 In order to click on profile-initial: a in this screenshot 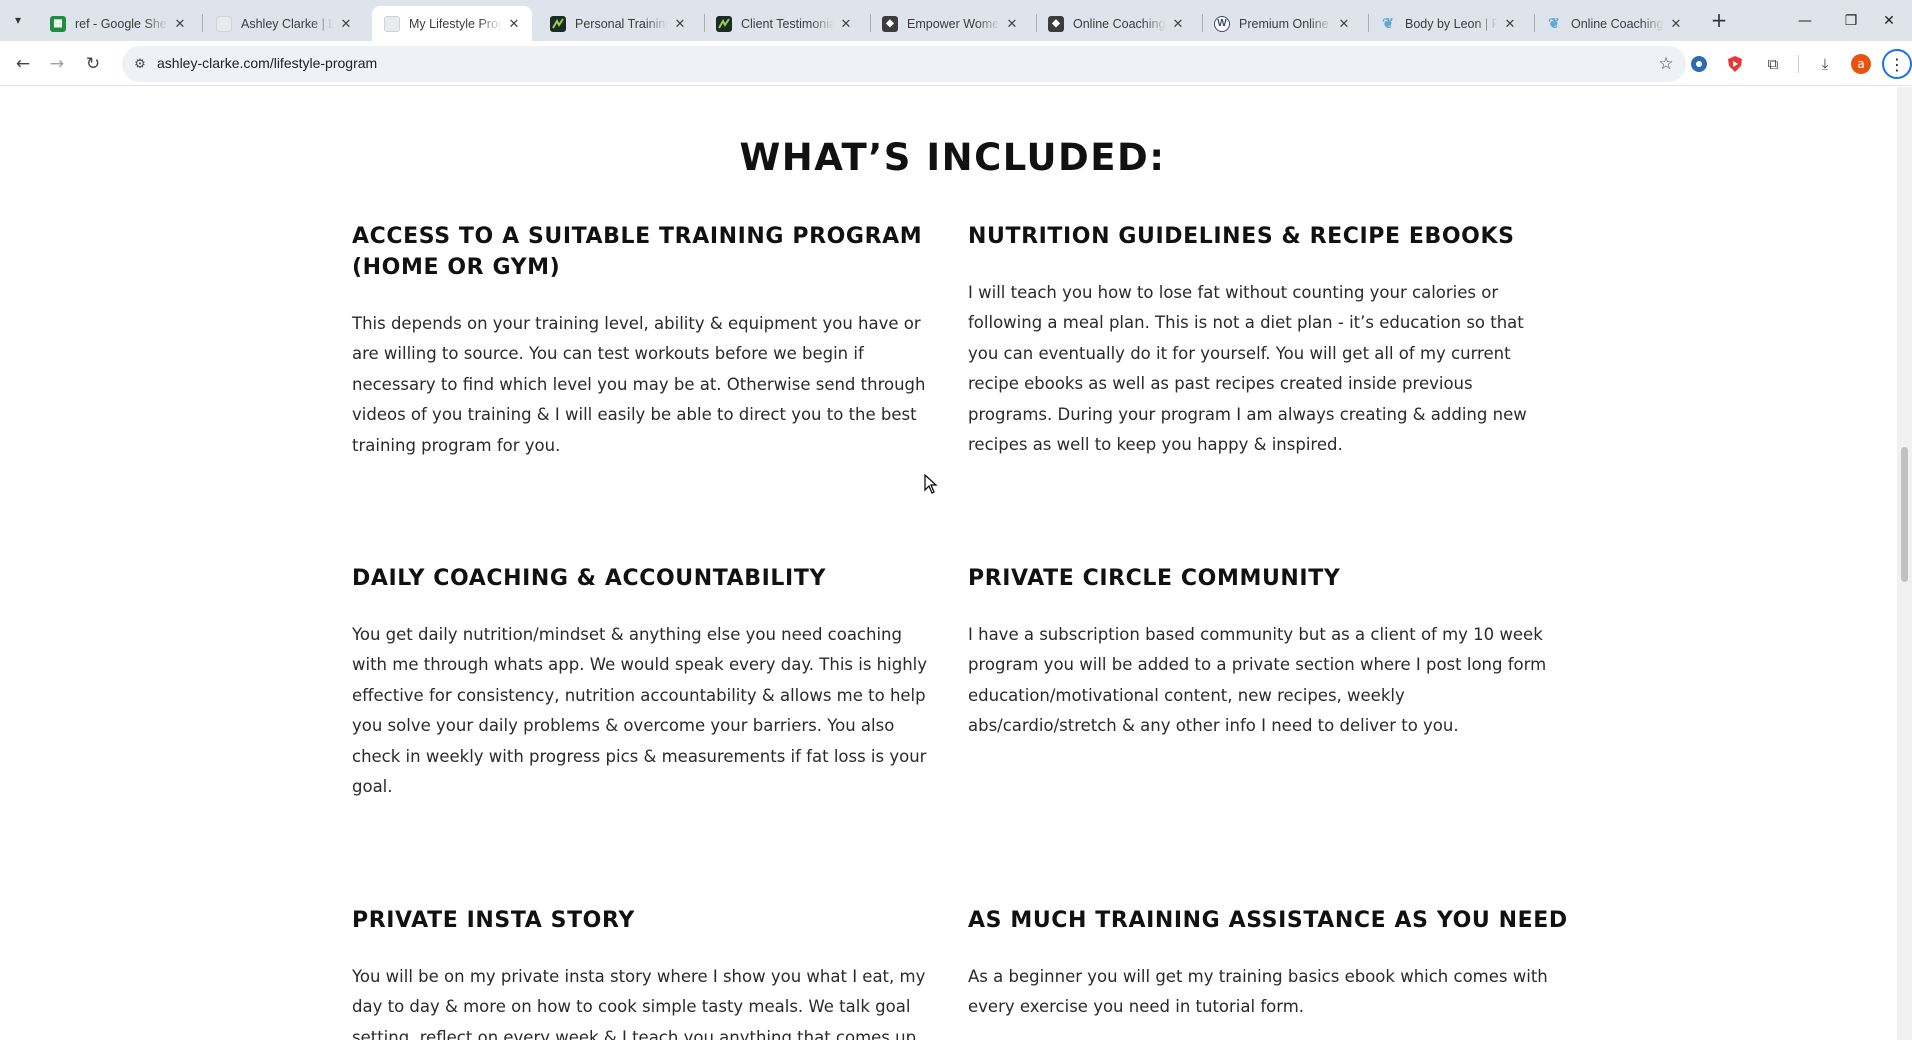, I will do `click(1861, 64)`.